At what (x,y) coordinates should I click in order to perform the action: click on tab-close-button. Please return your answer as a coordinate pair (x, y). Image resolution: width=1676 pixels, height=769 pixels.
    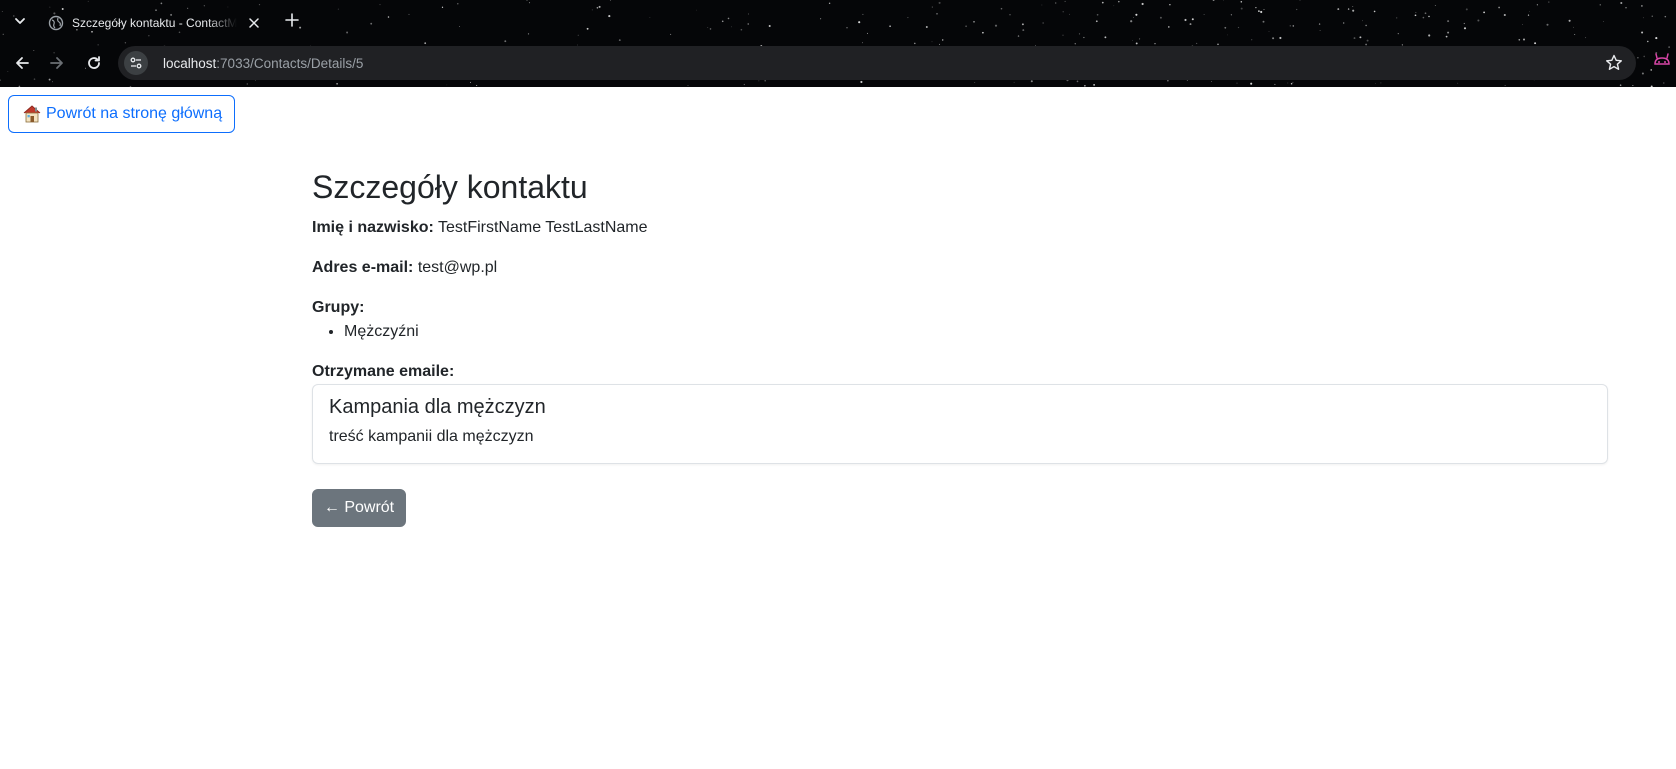
    Looking at the image, I should click on (254, 23).